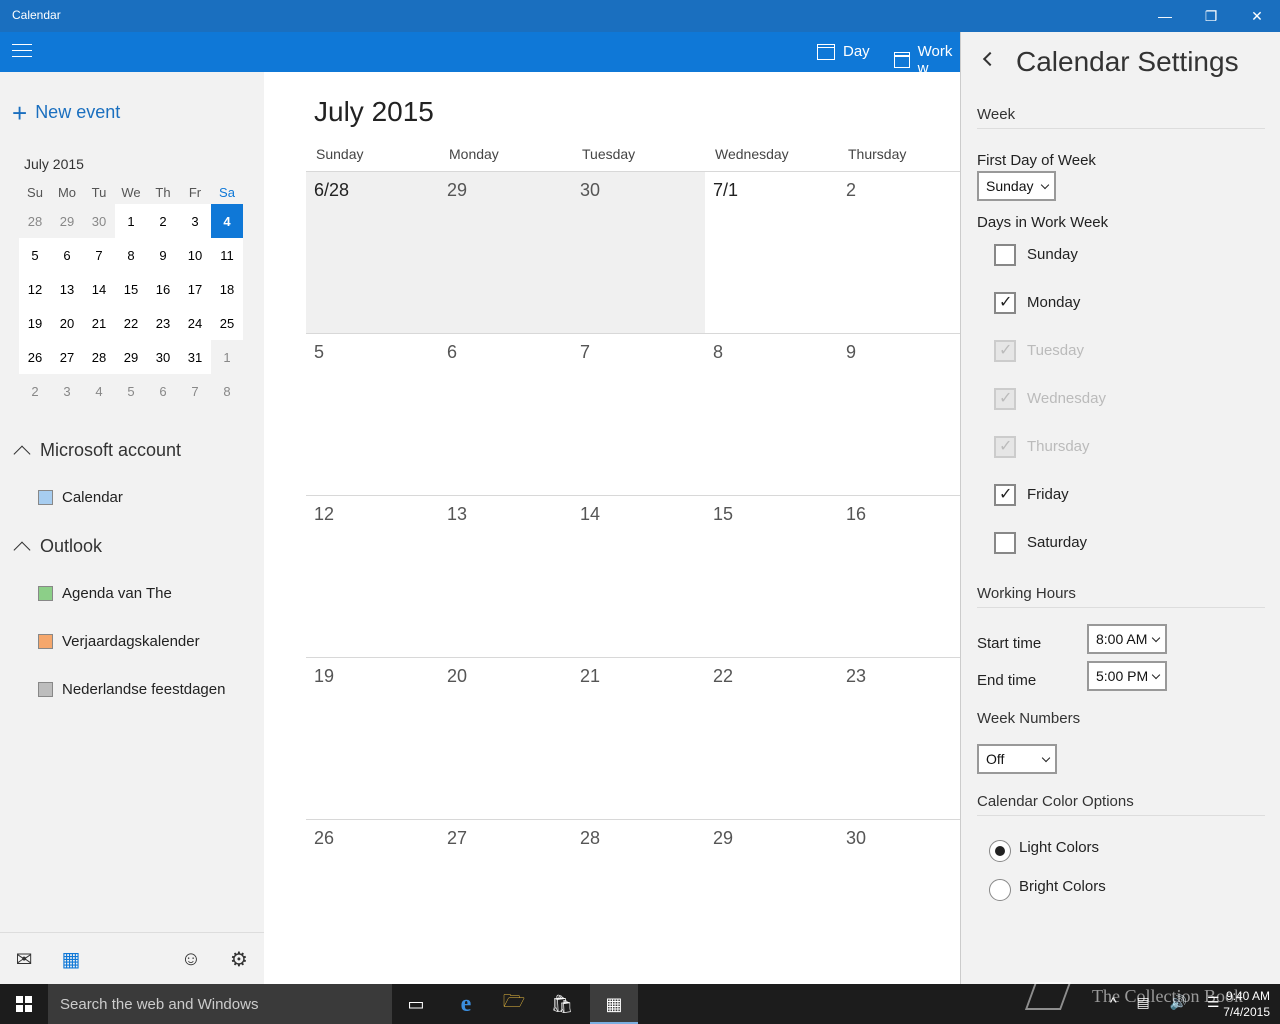  Describe the element at coordinates (372, 415) in the screenshot. I see `day-cell: 5` at that location.